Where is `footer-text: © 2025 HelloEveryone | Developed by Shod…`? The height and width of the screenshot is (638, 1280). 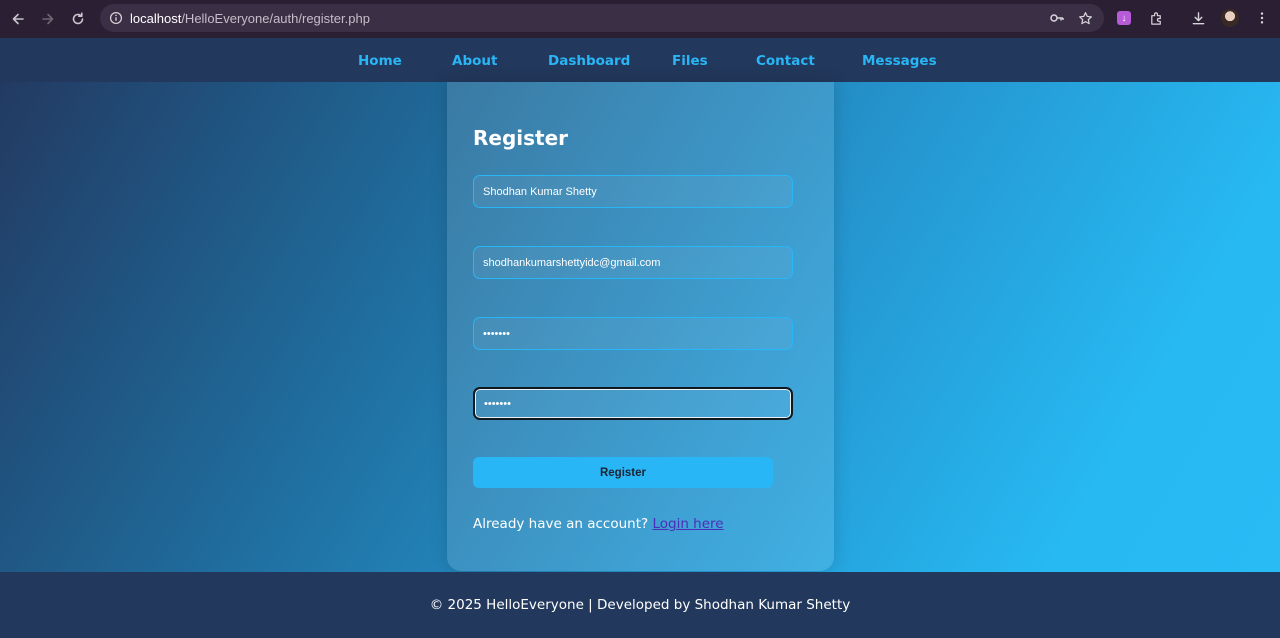
footer-text: © 2025 HelloEveryone | Developed by Shod… is located at coordinates (640, 605).